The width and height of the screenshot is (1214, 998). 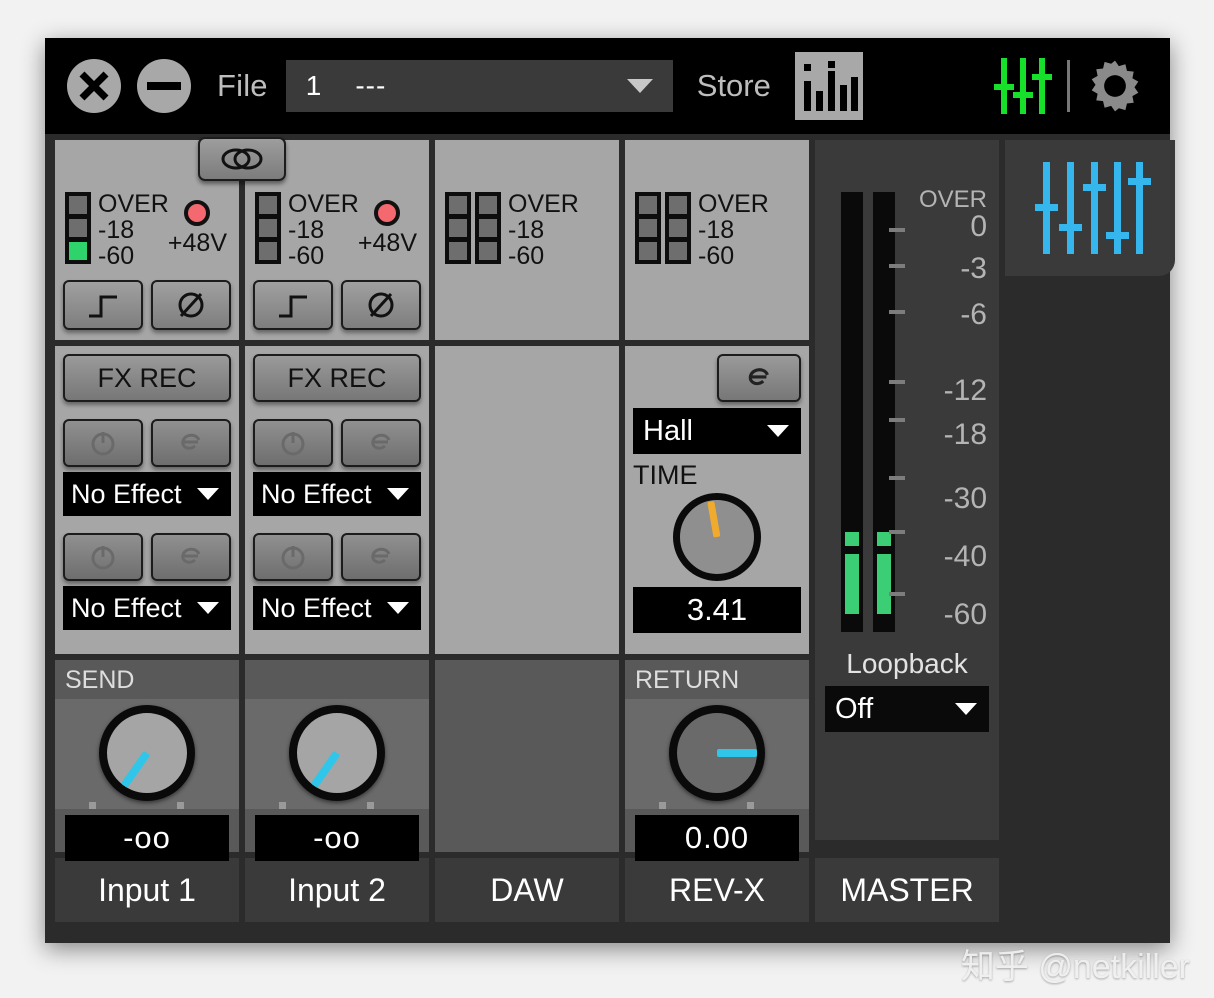 I want to click on meter-label-over: OVER, so click(x=543, y=204).